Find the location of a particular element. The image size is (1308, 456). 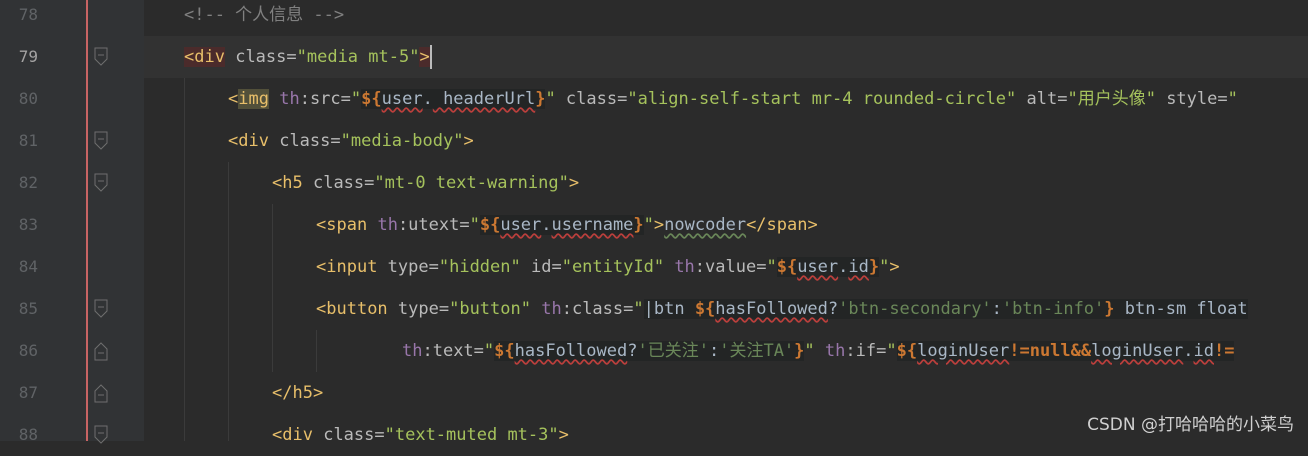

string-literal: 'btn-info' is located at coordinates (1053, 309).